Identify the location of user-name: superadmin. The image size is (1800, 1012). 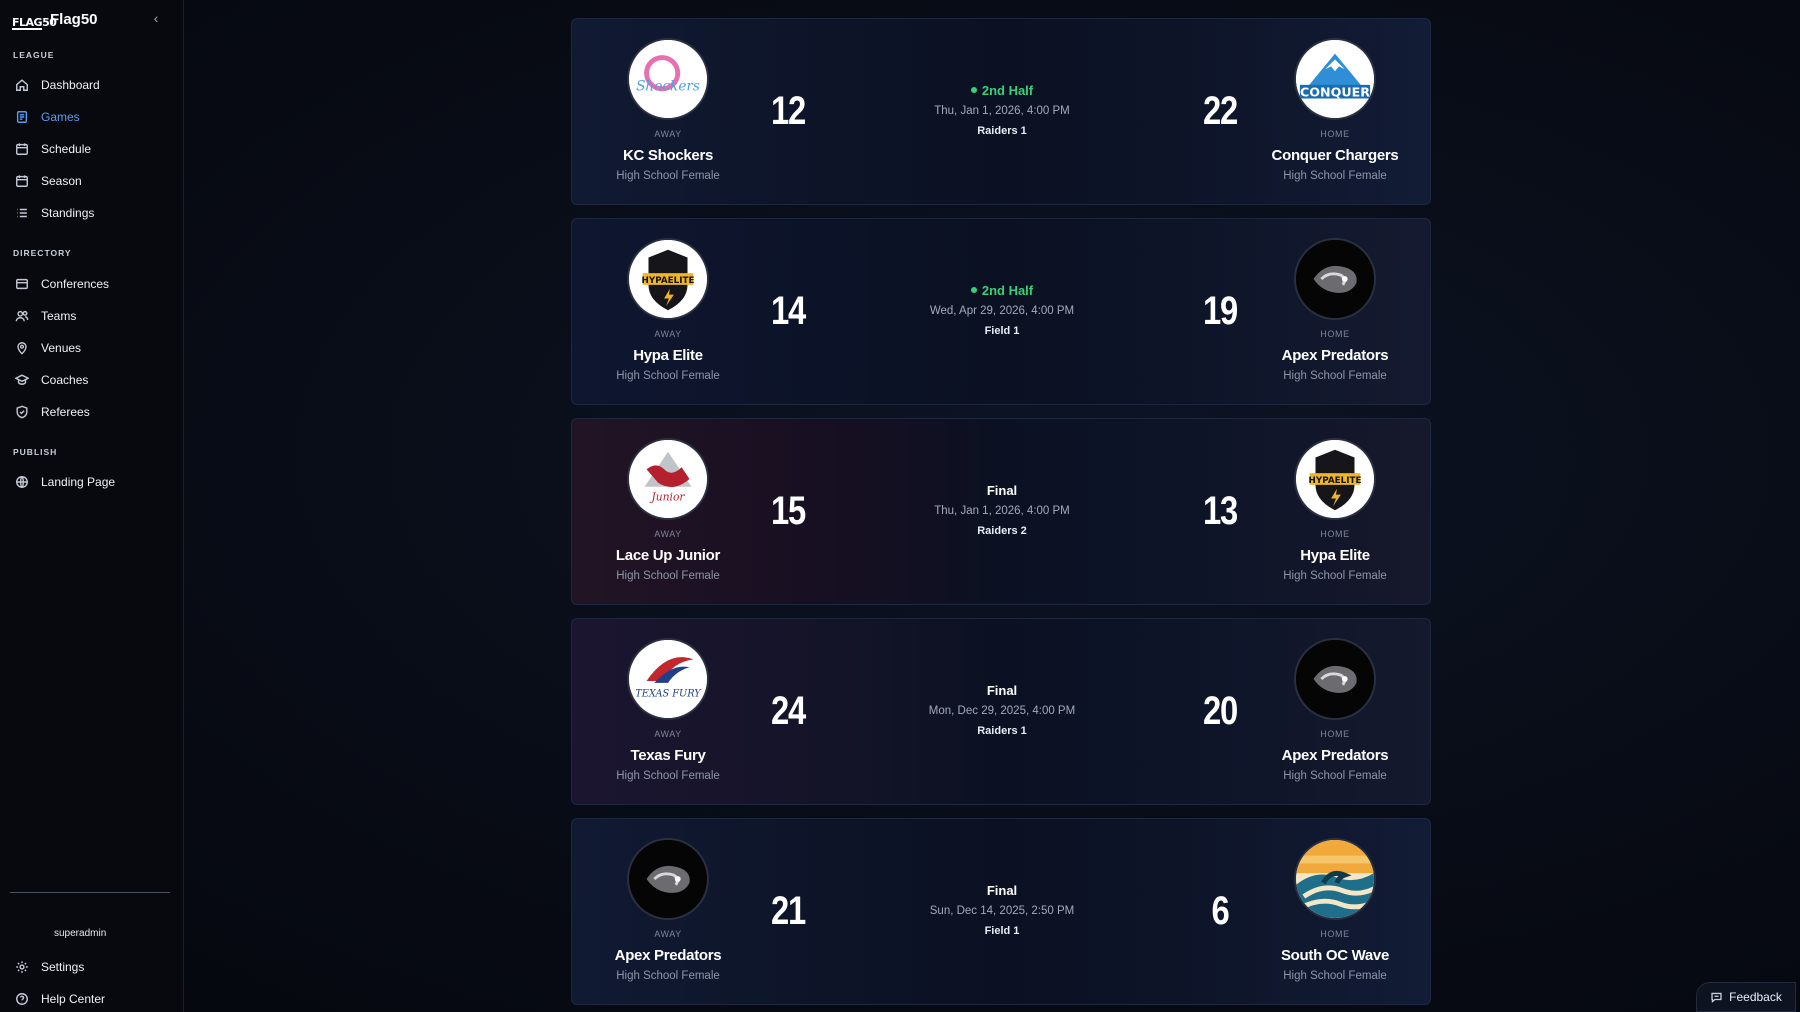
(80, 933).